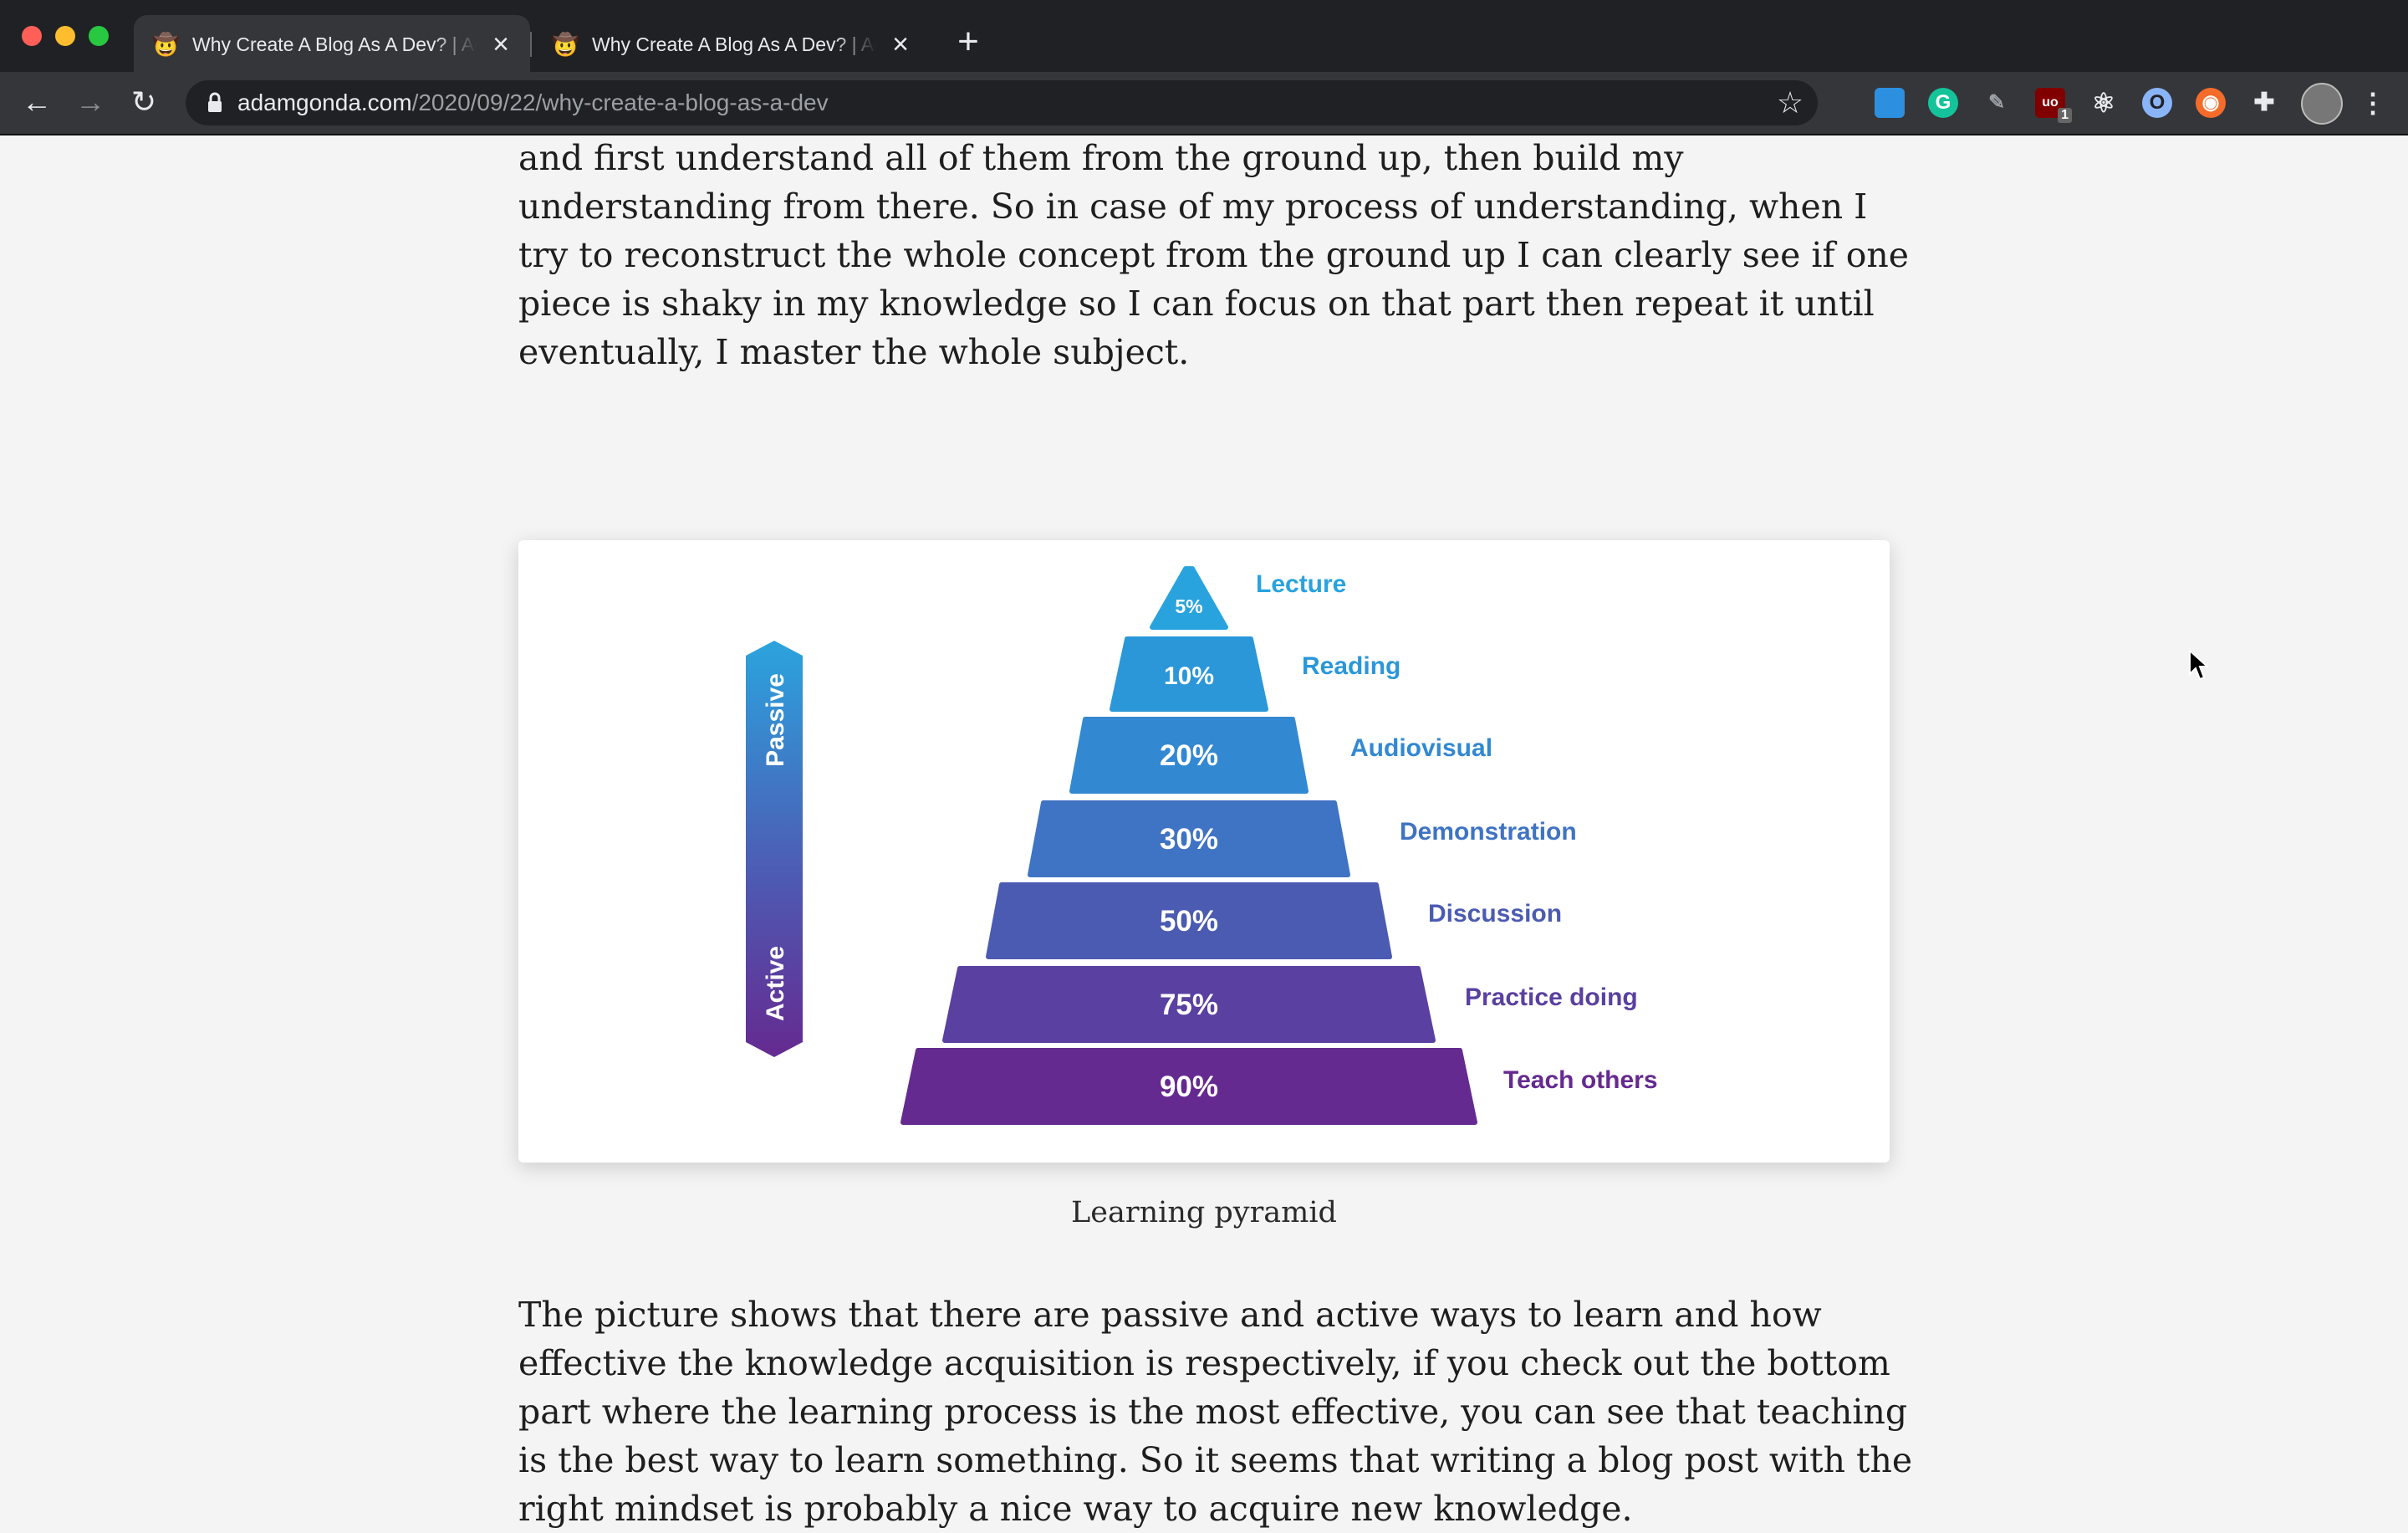 The image size is (2408, 1533). I want to click on grammarly-icon: G, so click(1943, 103).